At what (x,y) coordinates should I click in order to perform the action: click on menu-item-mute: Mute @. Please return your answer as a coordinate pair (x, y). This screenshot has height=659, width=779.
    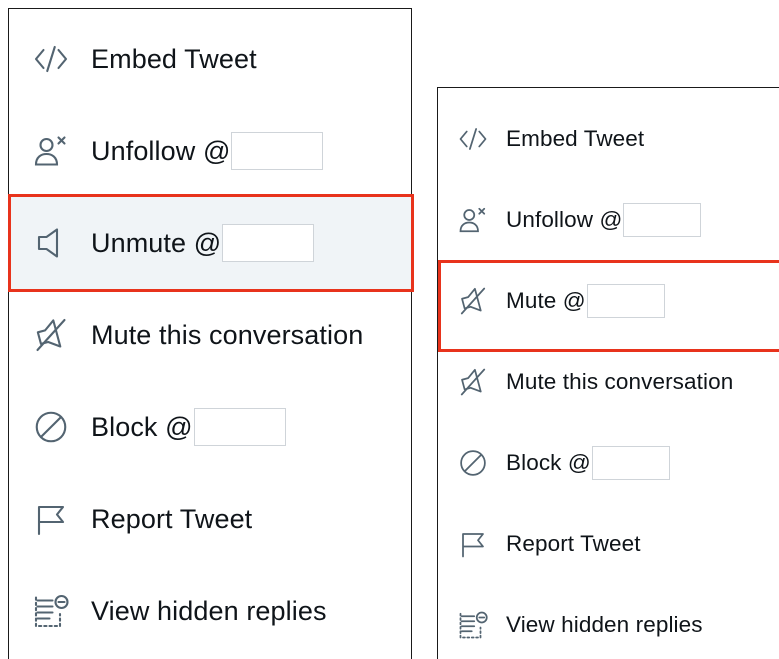
    Looking at the image, I should click on (608, 300).